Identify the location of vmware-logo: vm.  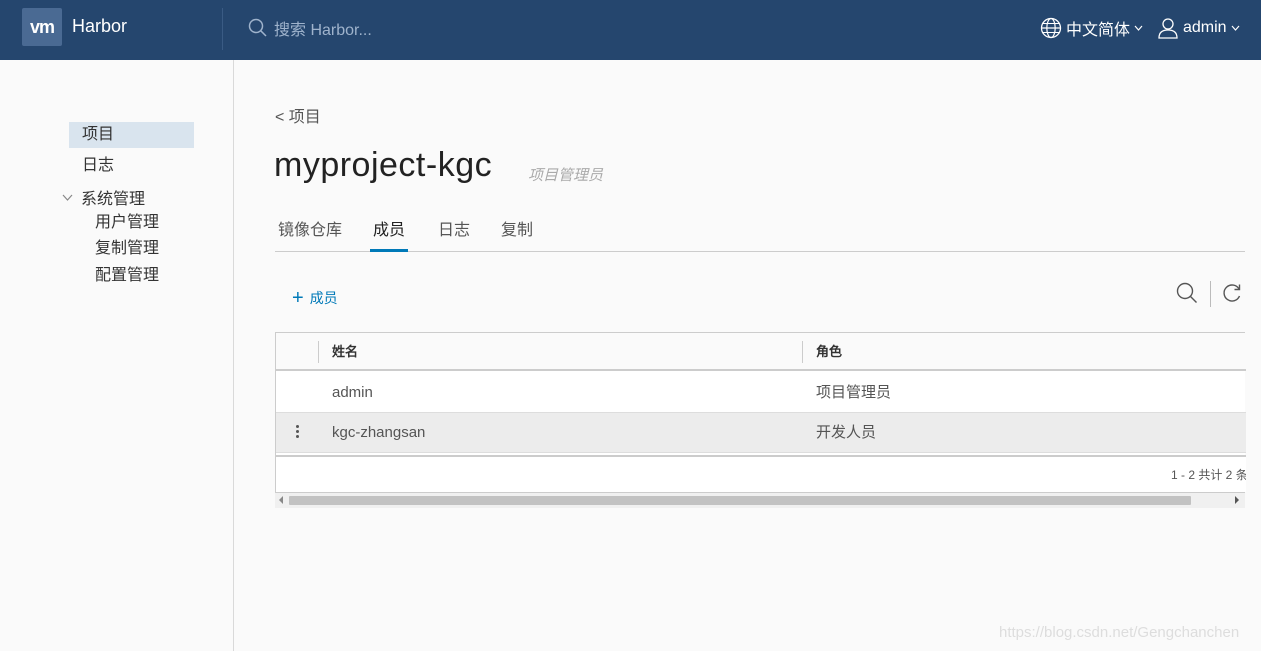
(42, 27).